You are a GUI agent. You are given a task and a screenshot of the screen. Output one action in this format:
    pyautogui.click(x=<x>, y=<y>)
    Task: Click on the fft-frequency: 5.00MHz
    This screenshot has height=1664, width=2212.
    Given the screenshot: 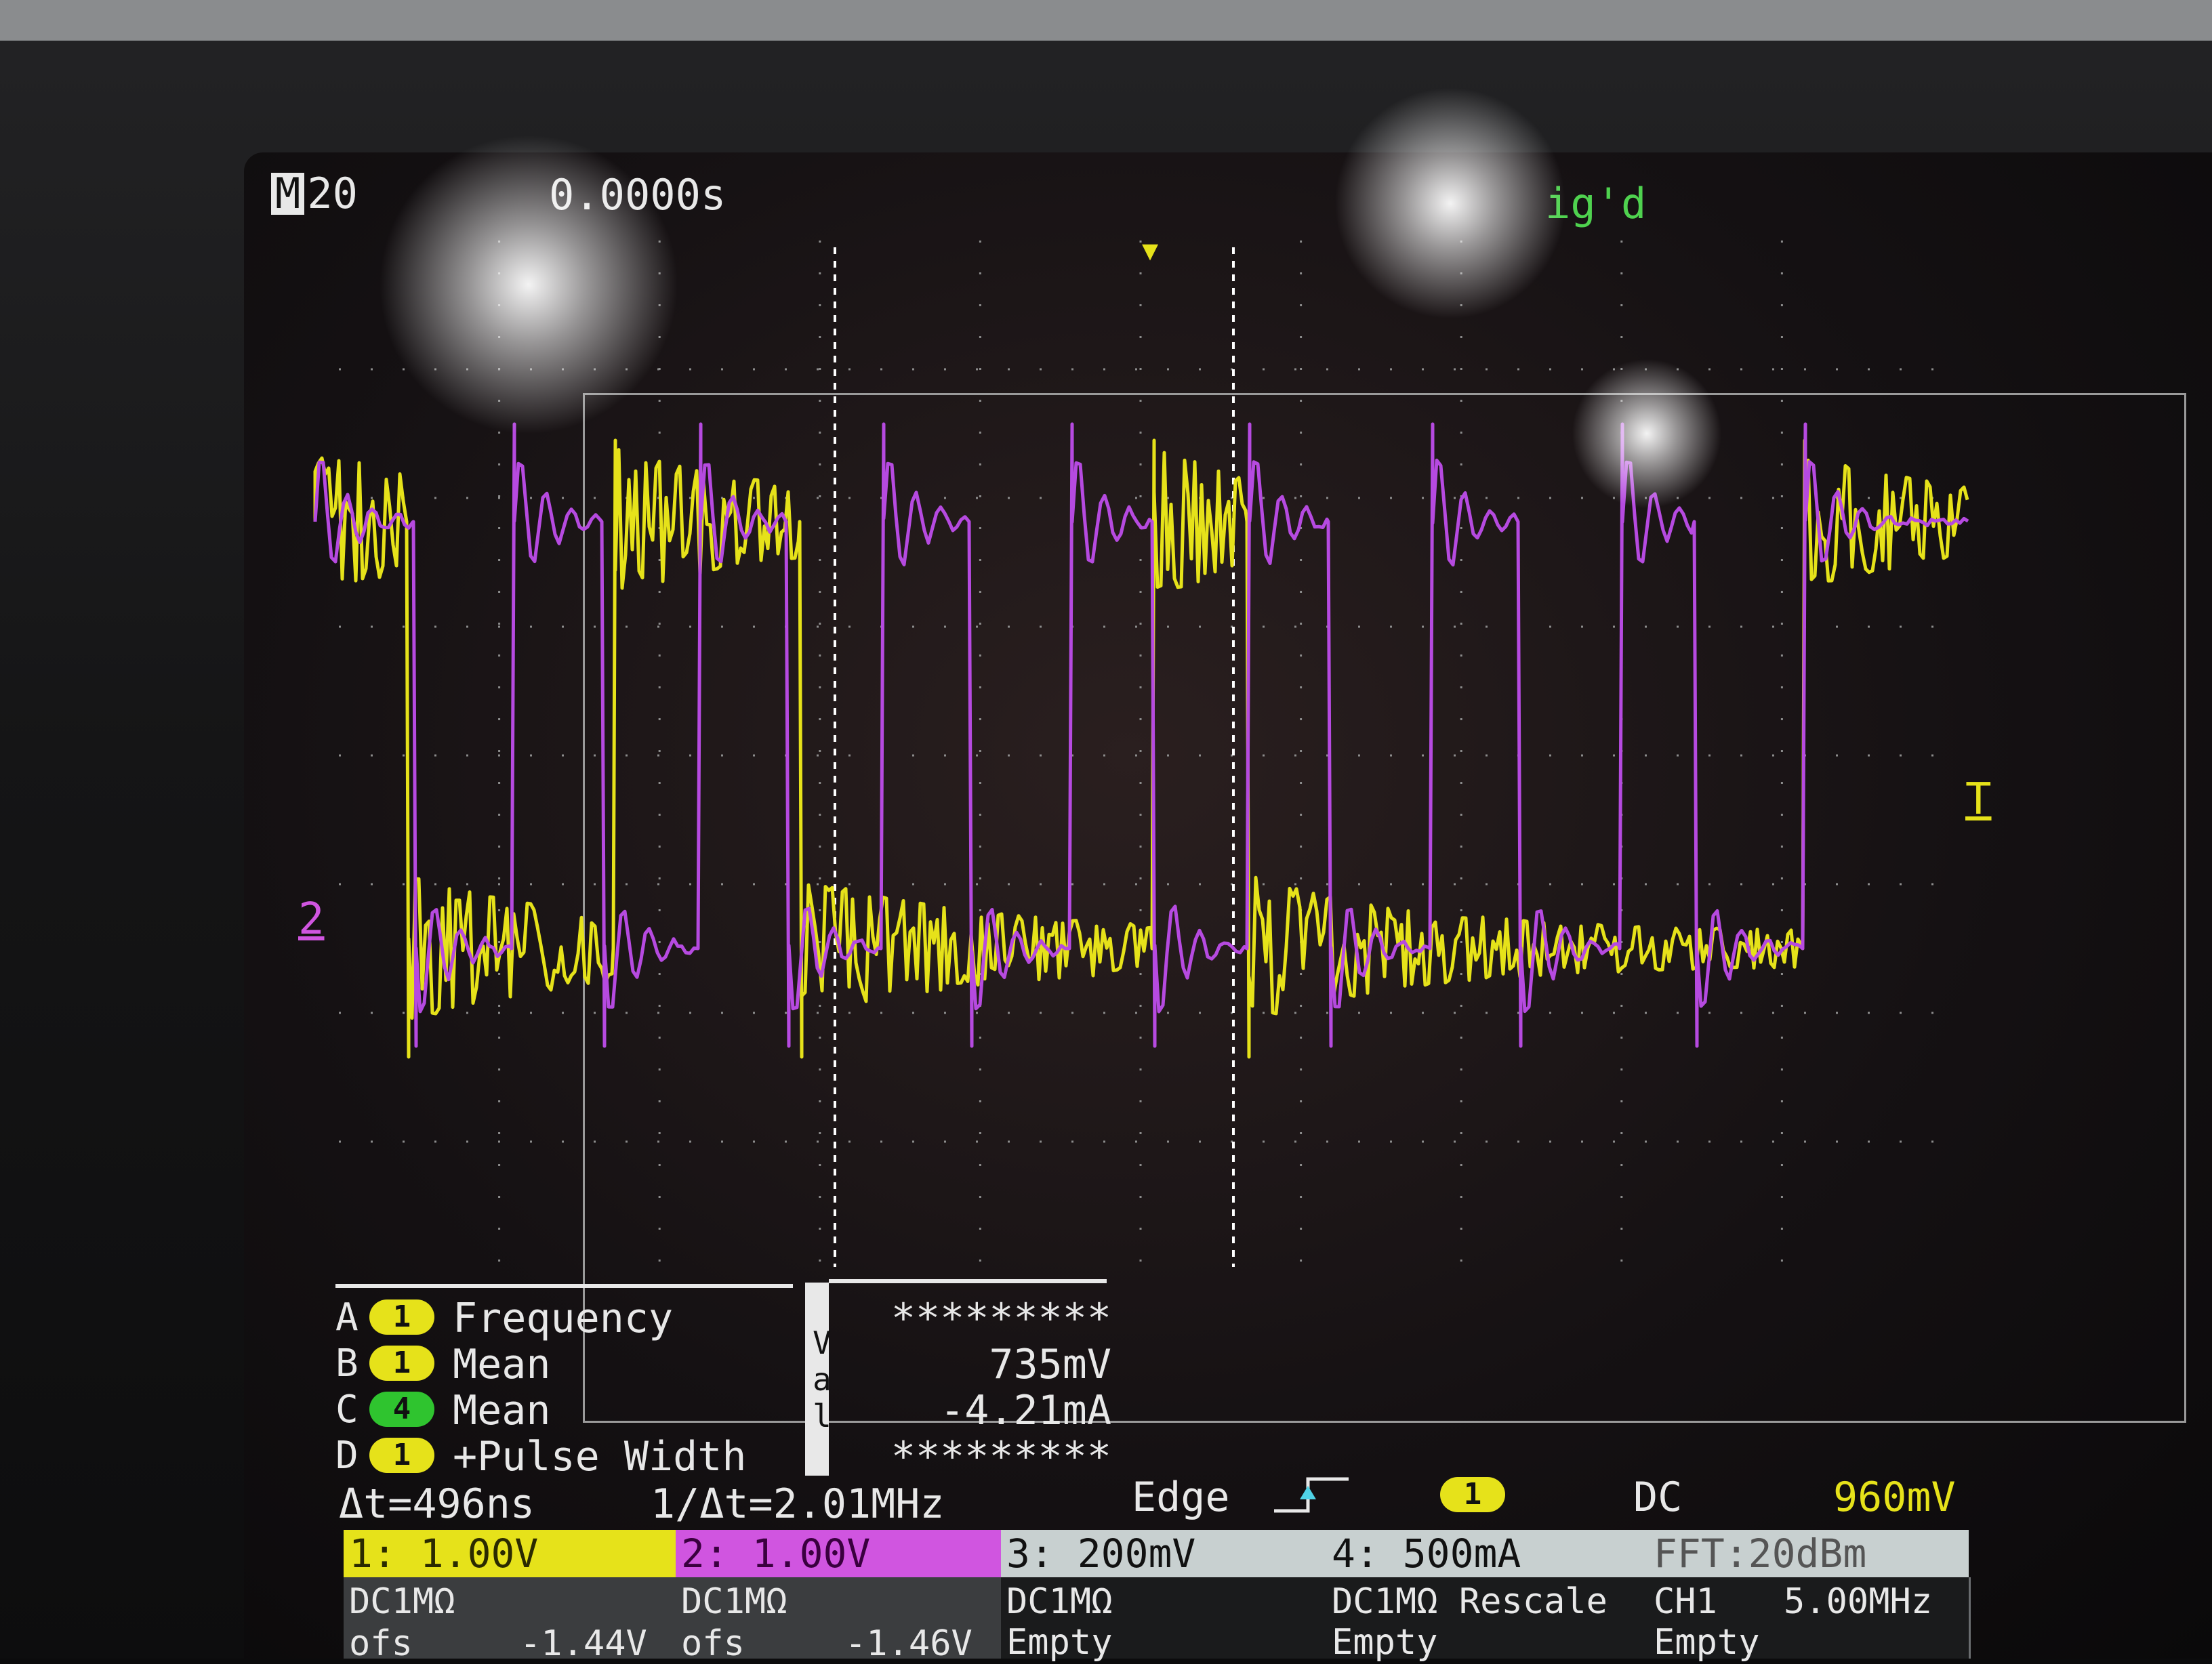 What is the action you would take?
    pyautogui.click(x=1859, y=1601)
    